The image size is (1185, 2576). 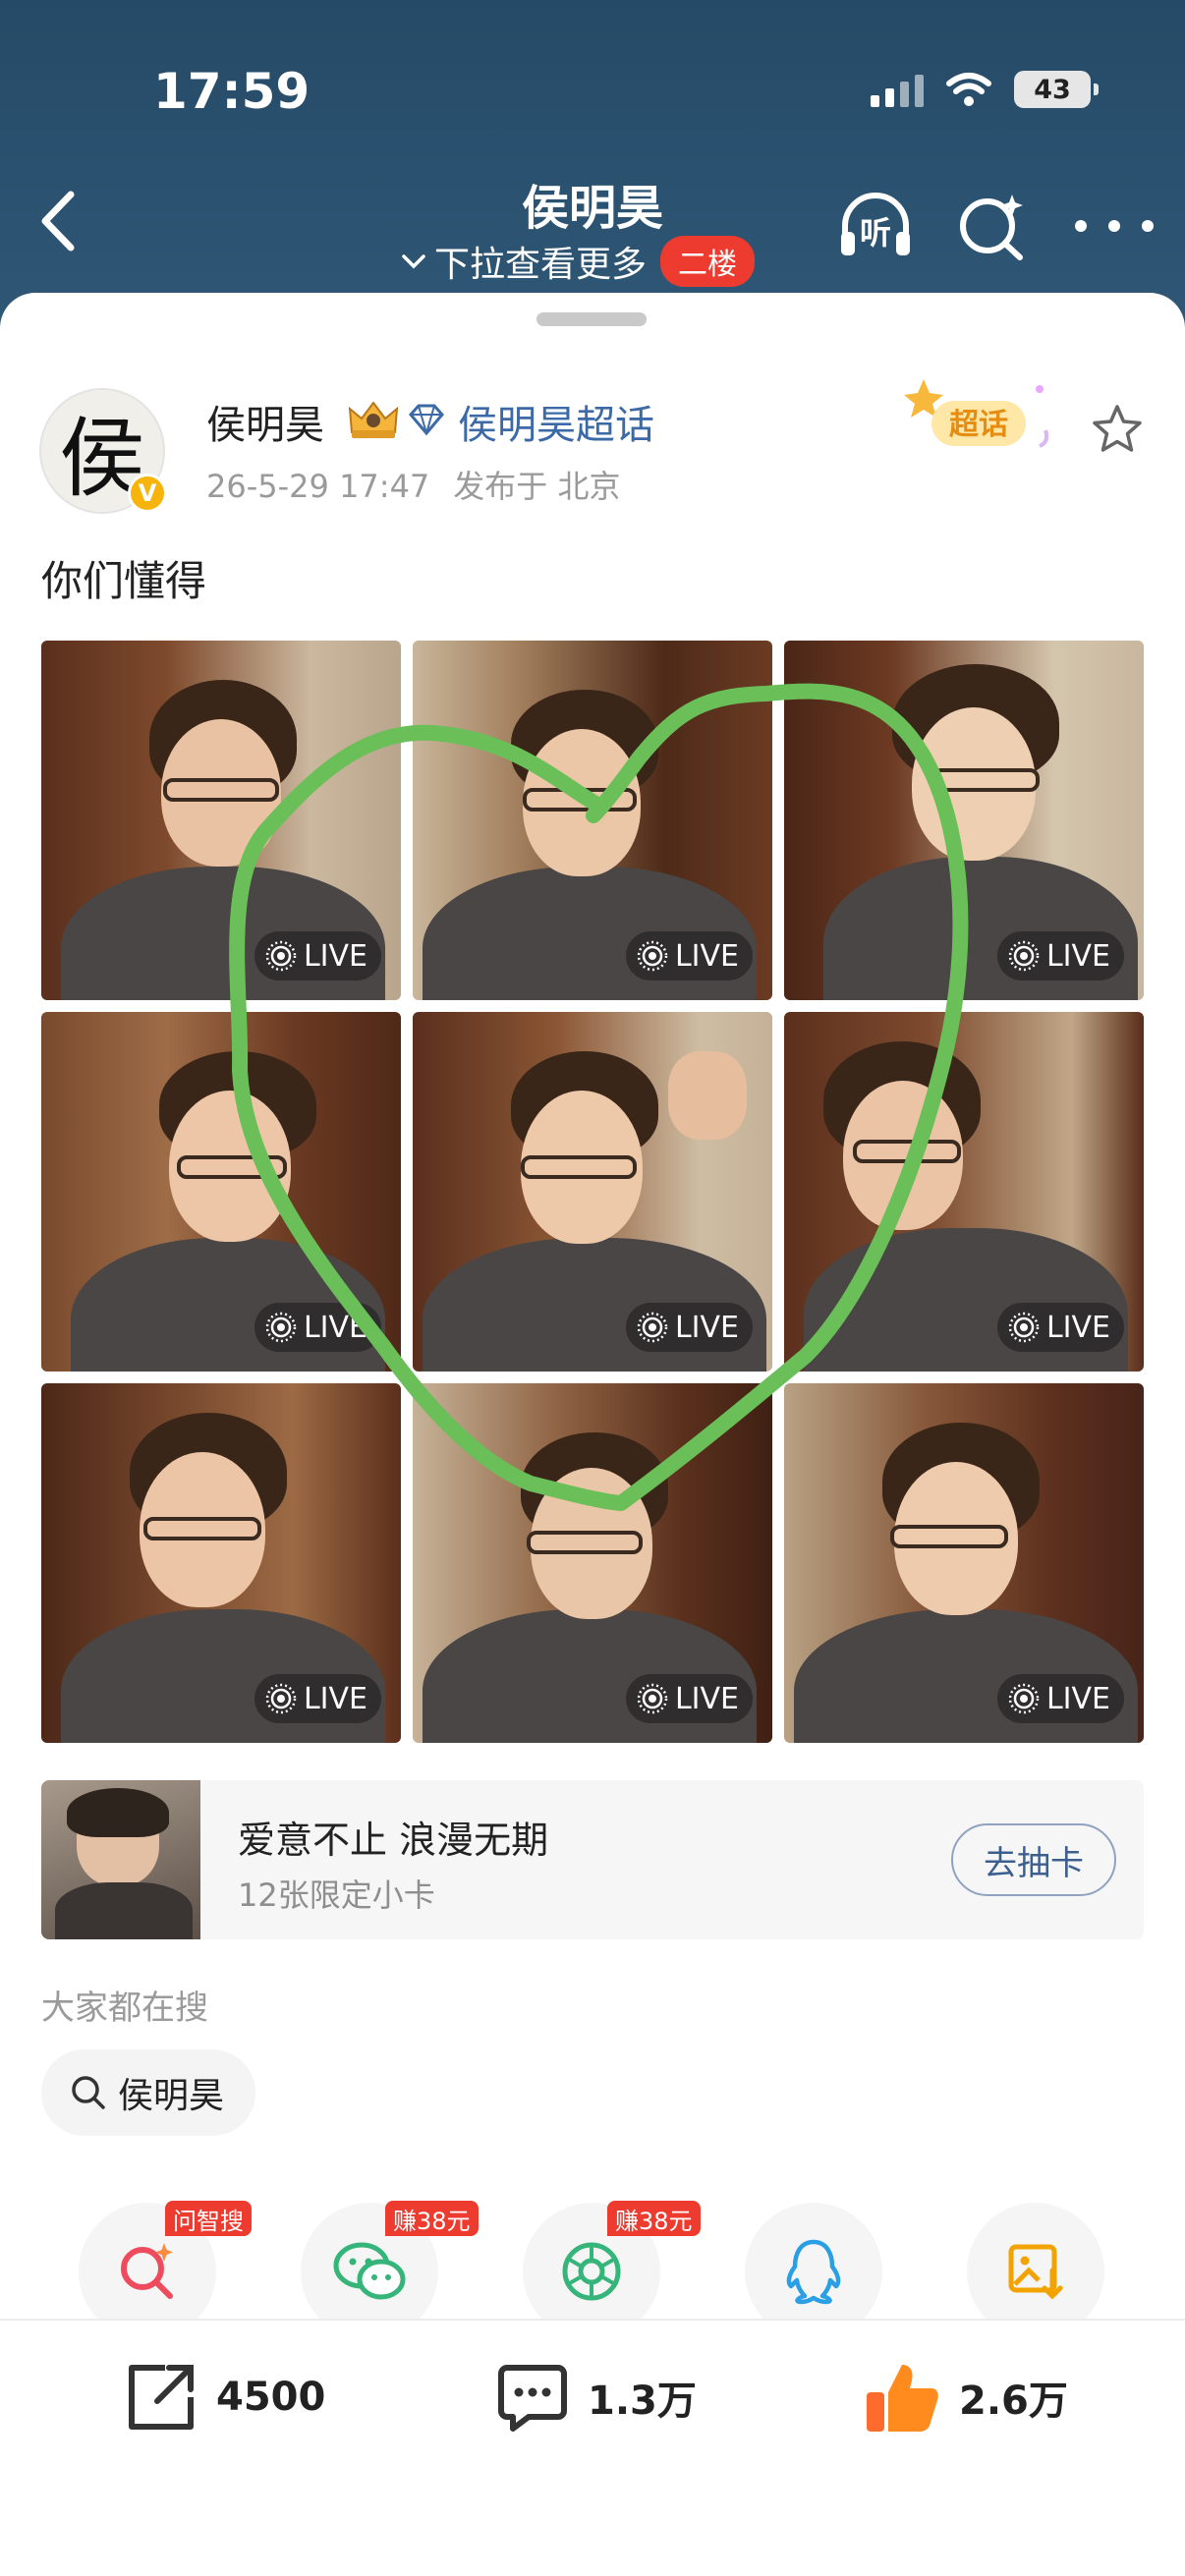 I want to click on verified-badge-icon: V, so click(x=148, y=493).